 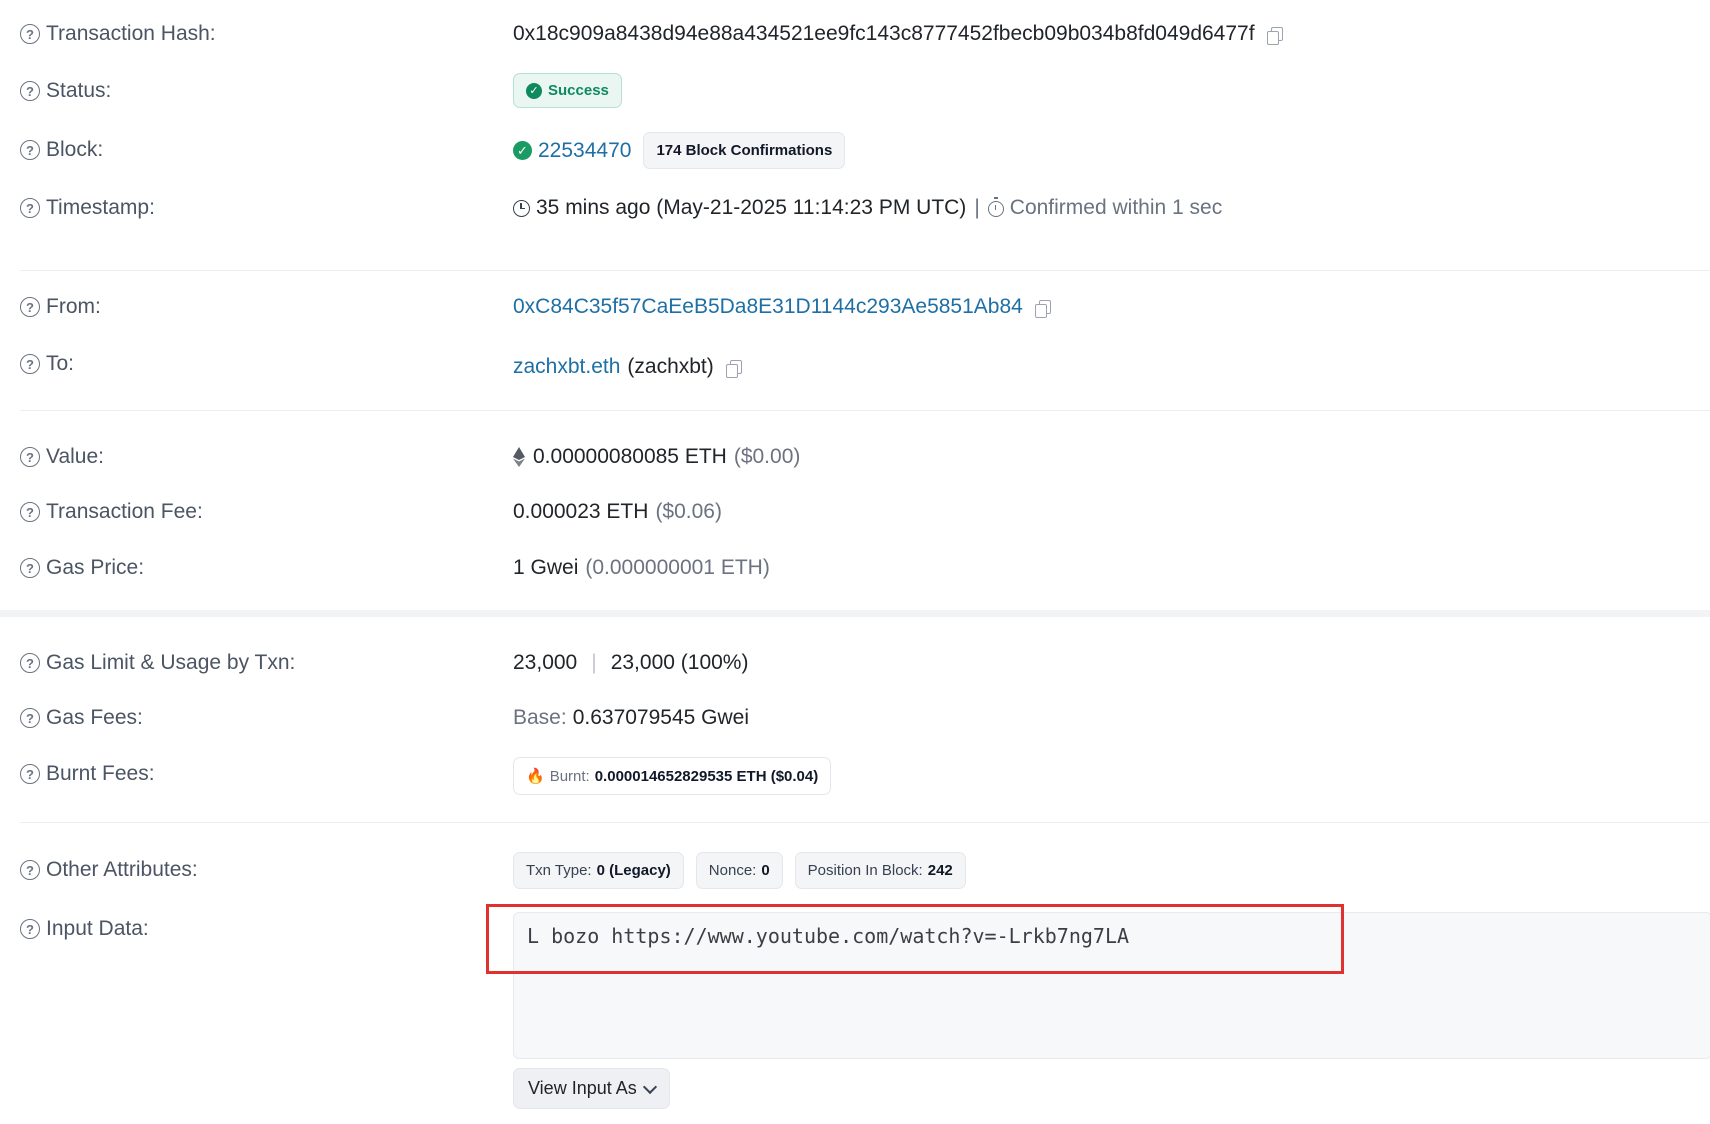 I want to click on value-usd: ($0.00), so click(x=767, y=456).